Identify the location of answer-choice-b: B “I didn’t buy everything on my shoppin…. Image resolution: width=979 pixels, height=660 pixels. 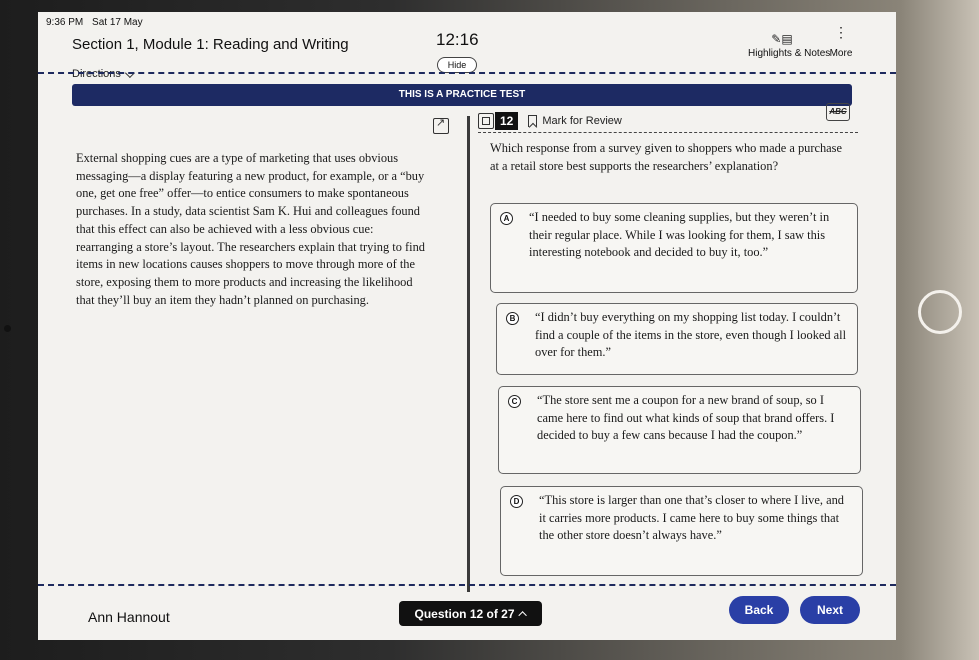
(677, 339).